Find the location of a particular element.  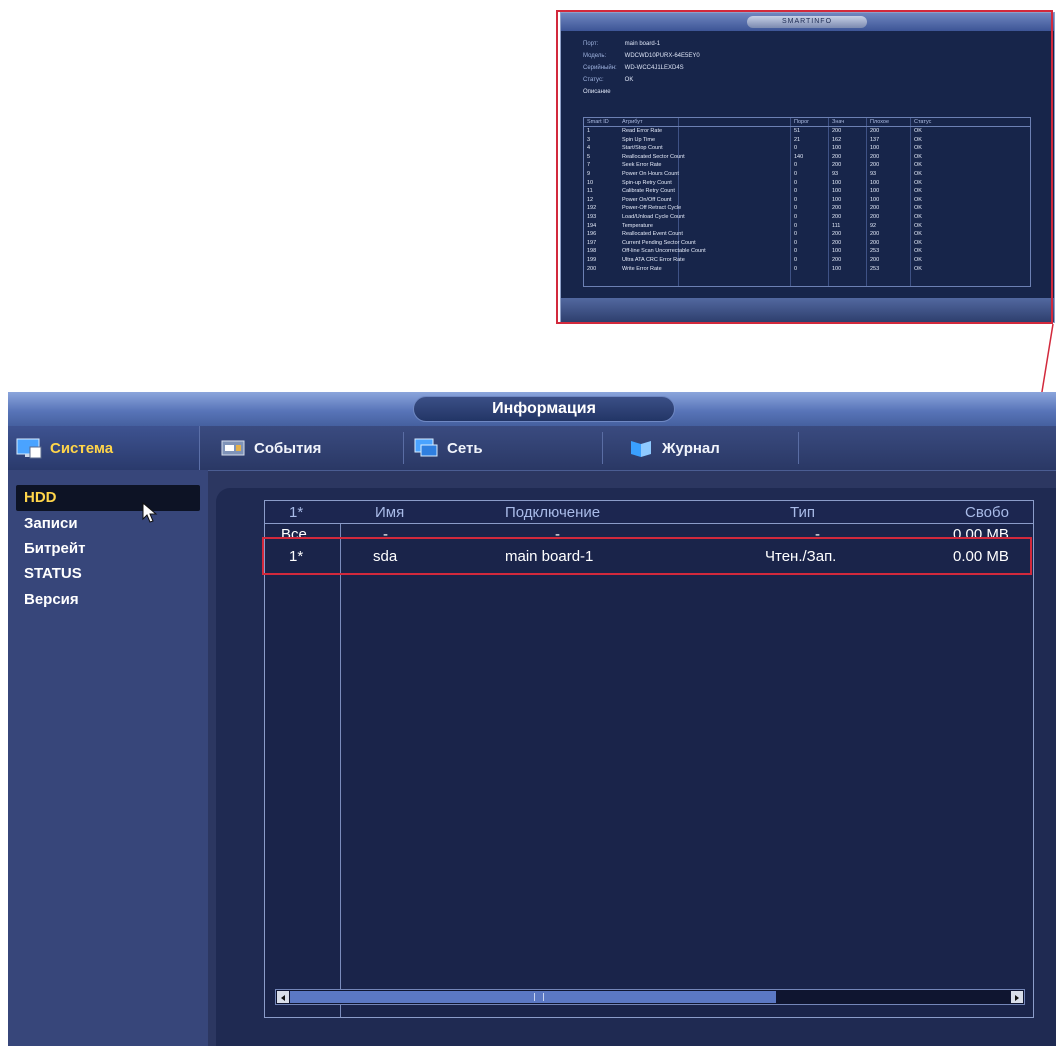

top-tab-bar: Система События Сеть Журнал is located at coordinates (532, 448).